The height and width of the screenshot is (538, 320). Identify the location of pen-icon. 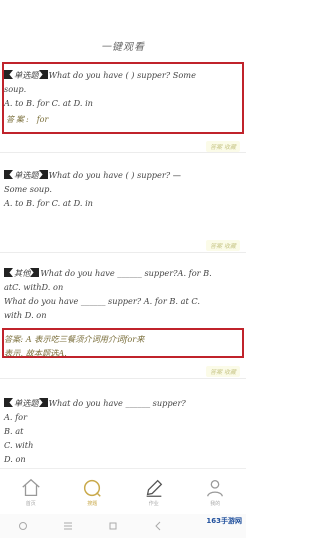
(154, 488).